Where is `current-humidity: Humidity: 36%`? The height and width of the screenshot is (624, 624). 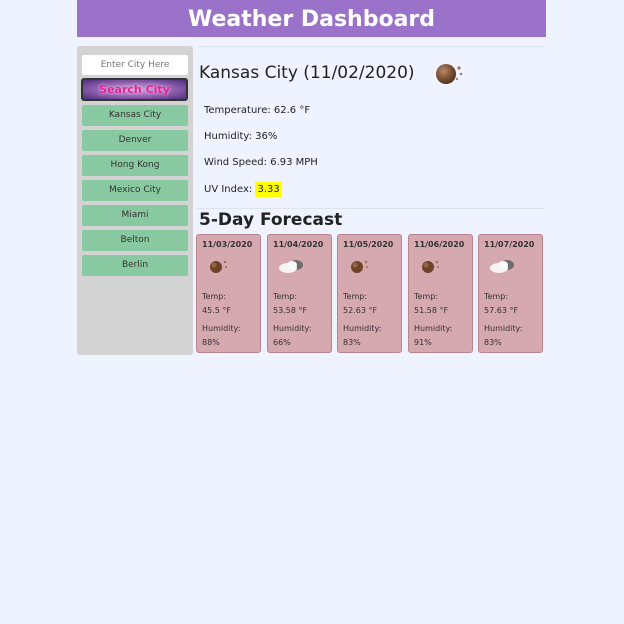 current-humidity: Humidity: 36% is located at coordinates (241, 136).